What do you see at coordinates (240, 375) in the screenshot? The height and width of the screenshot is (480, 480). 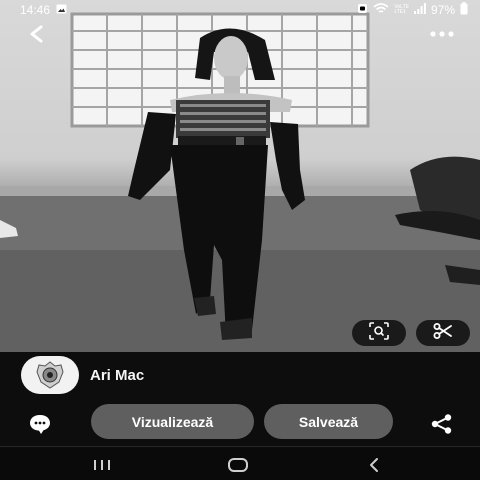 I see `author-row: Ari Mac` at bounding box center [240, 375].